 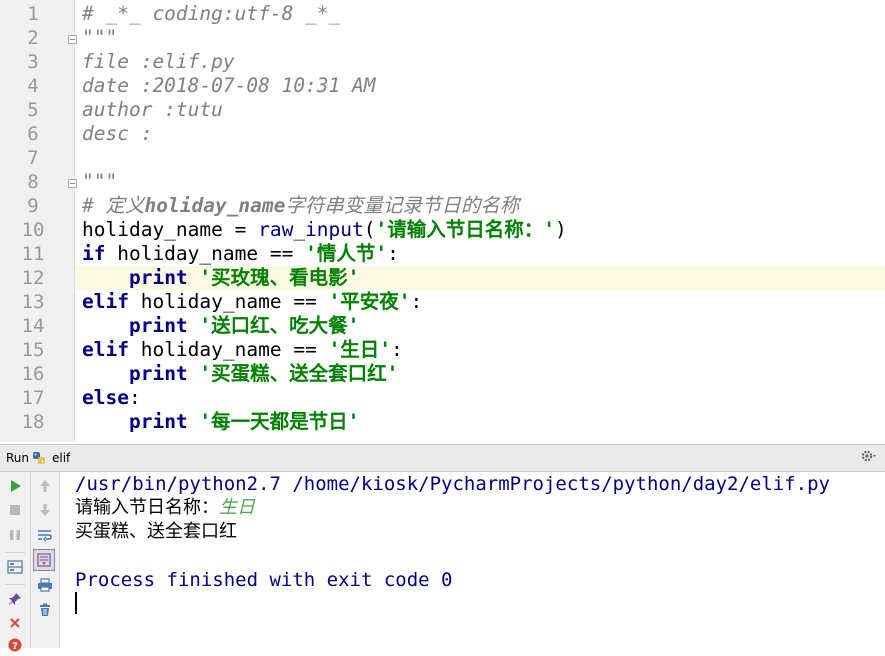 I want to click on code-line: desc :, so click(x=117, y=134).